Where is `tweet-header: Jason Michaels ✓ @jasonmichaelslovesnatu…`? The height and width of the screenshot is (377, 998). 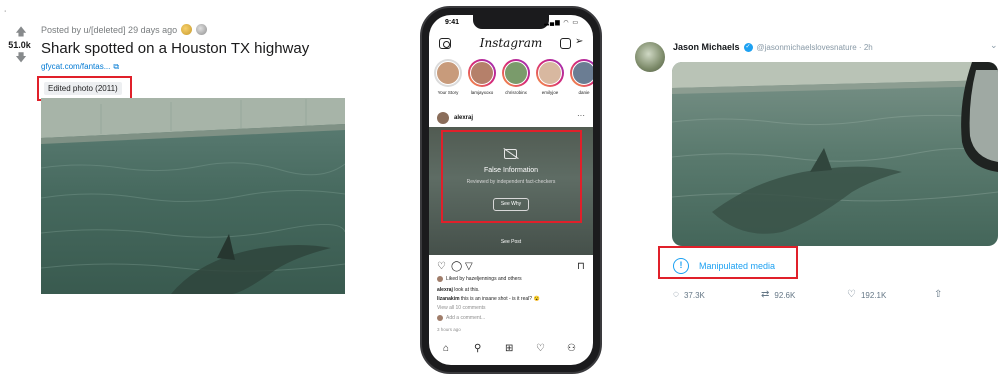 tweet-header: Jason Michaels ✓ @jasonmichaelslovesnatu… is located at coordinates (773, 47).